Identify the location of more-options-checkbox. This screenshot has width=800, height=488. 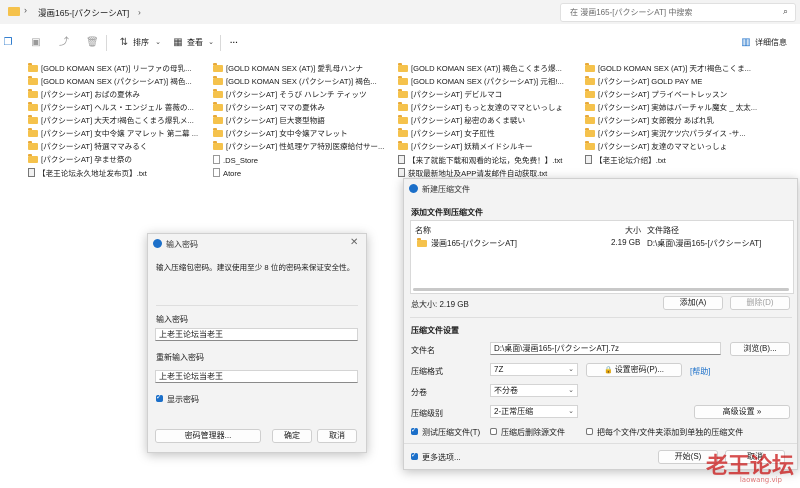
(414, 455).